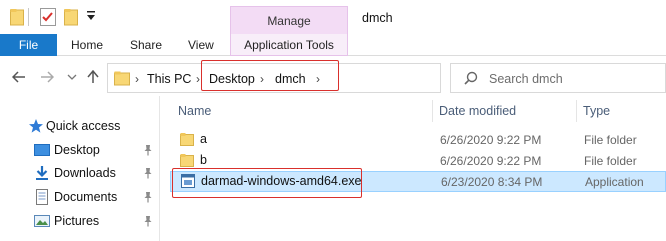  What do you see at coordinates (85, 173) in the screenshot?
I see `nav-label: Downloads` at bounding box center [85, 173].